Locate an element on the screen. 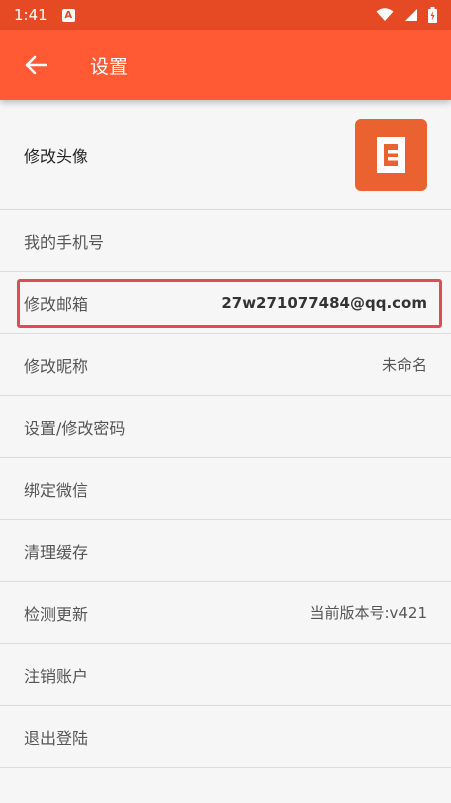 The height and width of the screenshot is (803, 451). check-update-label: 检测更新 is located at coordinates (56, 614).